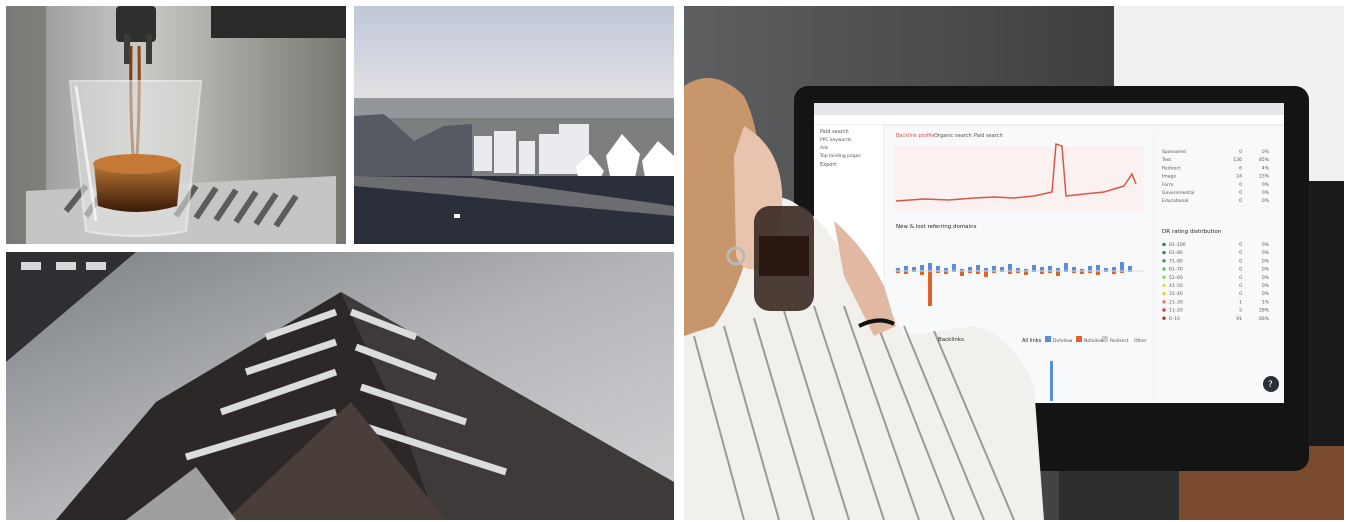  Describe the element at coordinates (1171, 168) in the screenshot. I see `type-row-label: Redirect` at that location.